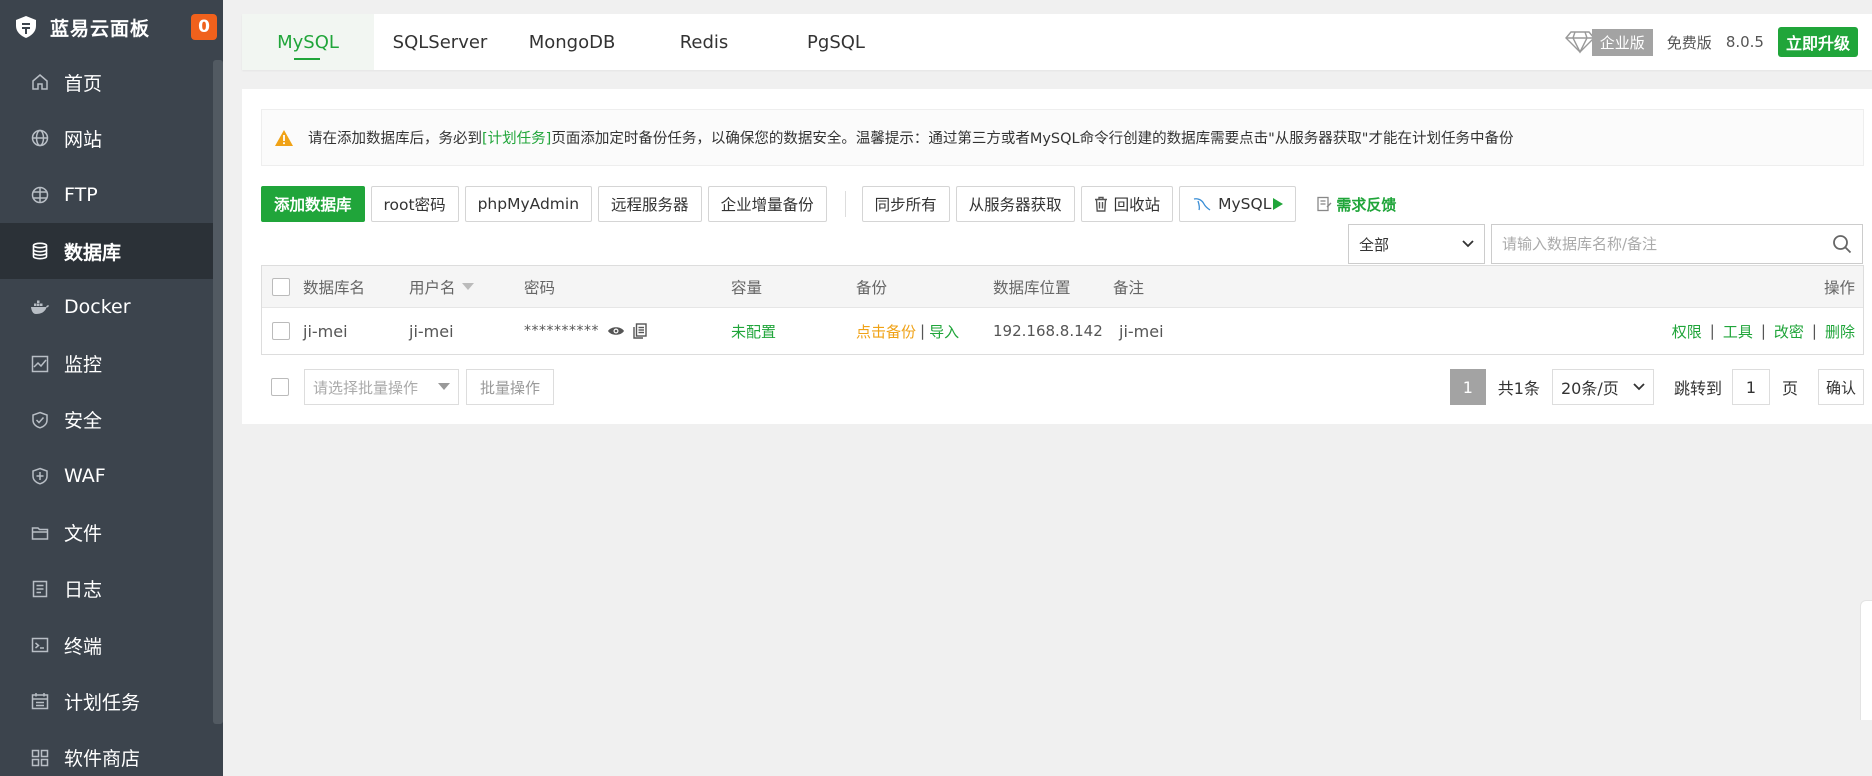  I want to click on recycle-bin-button: 回收站, so click(1127, 204).